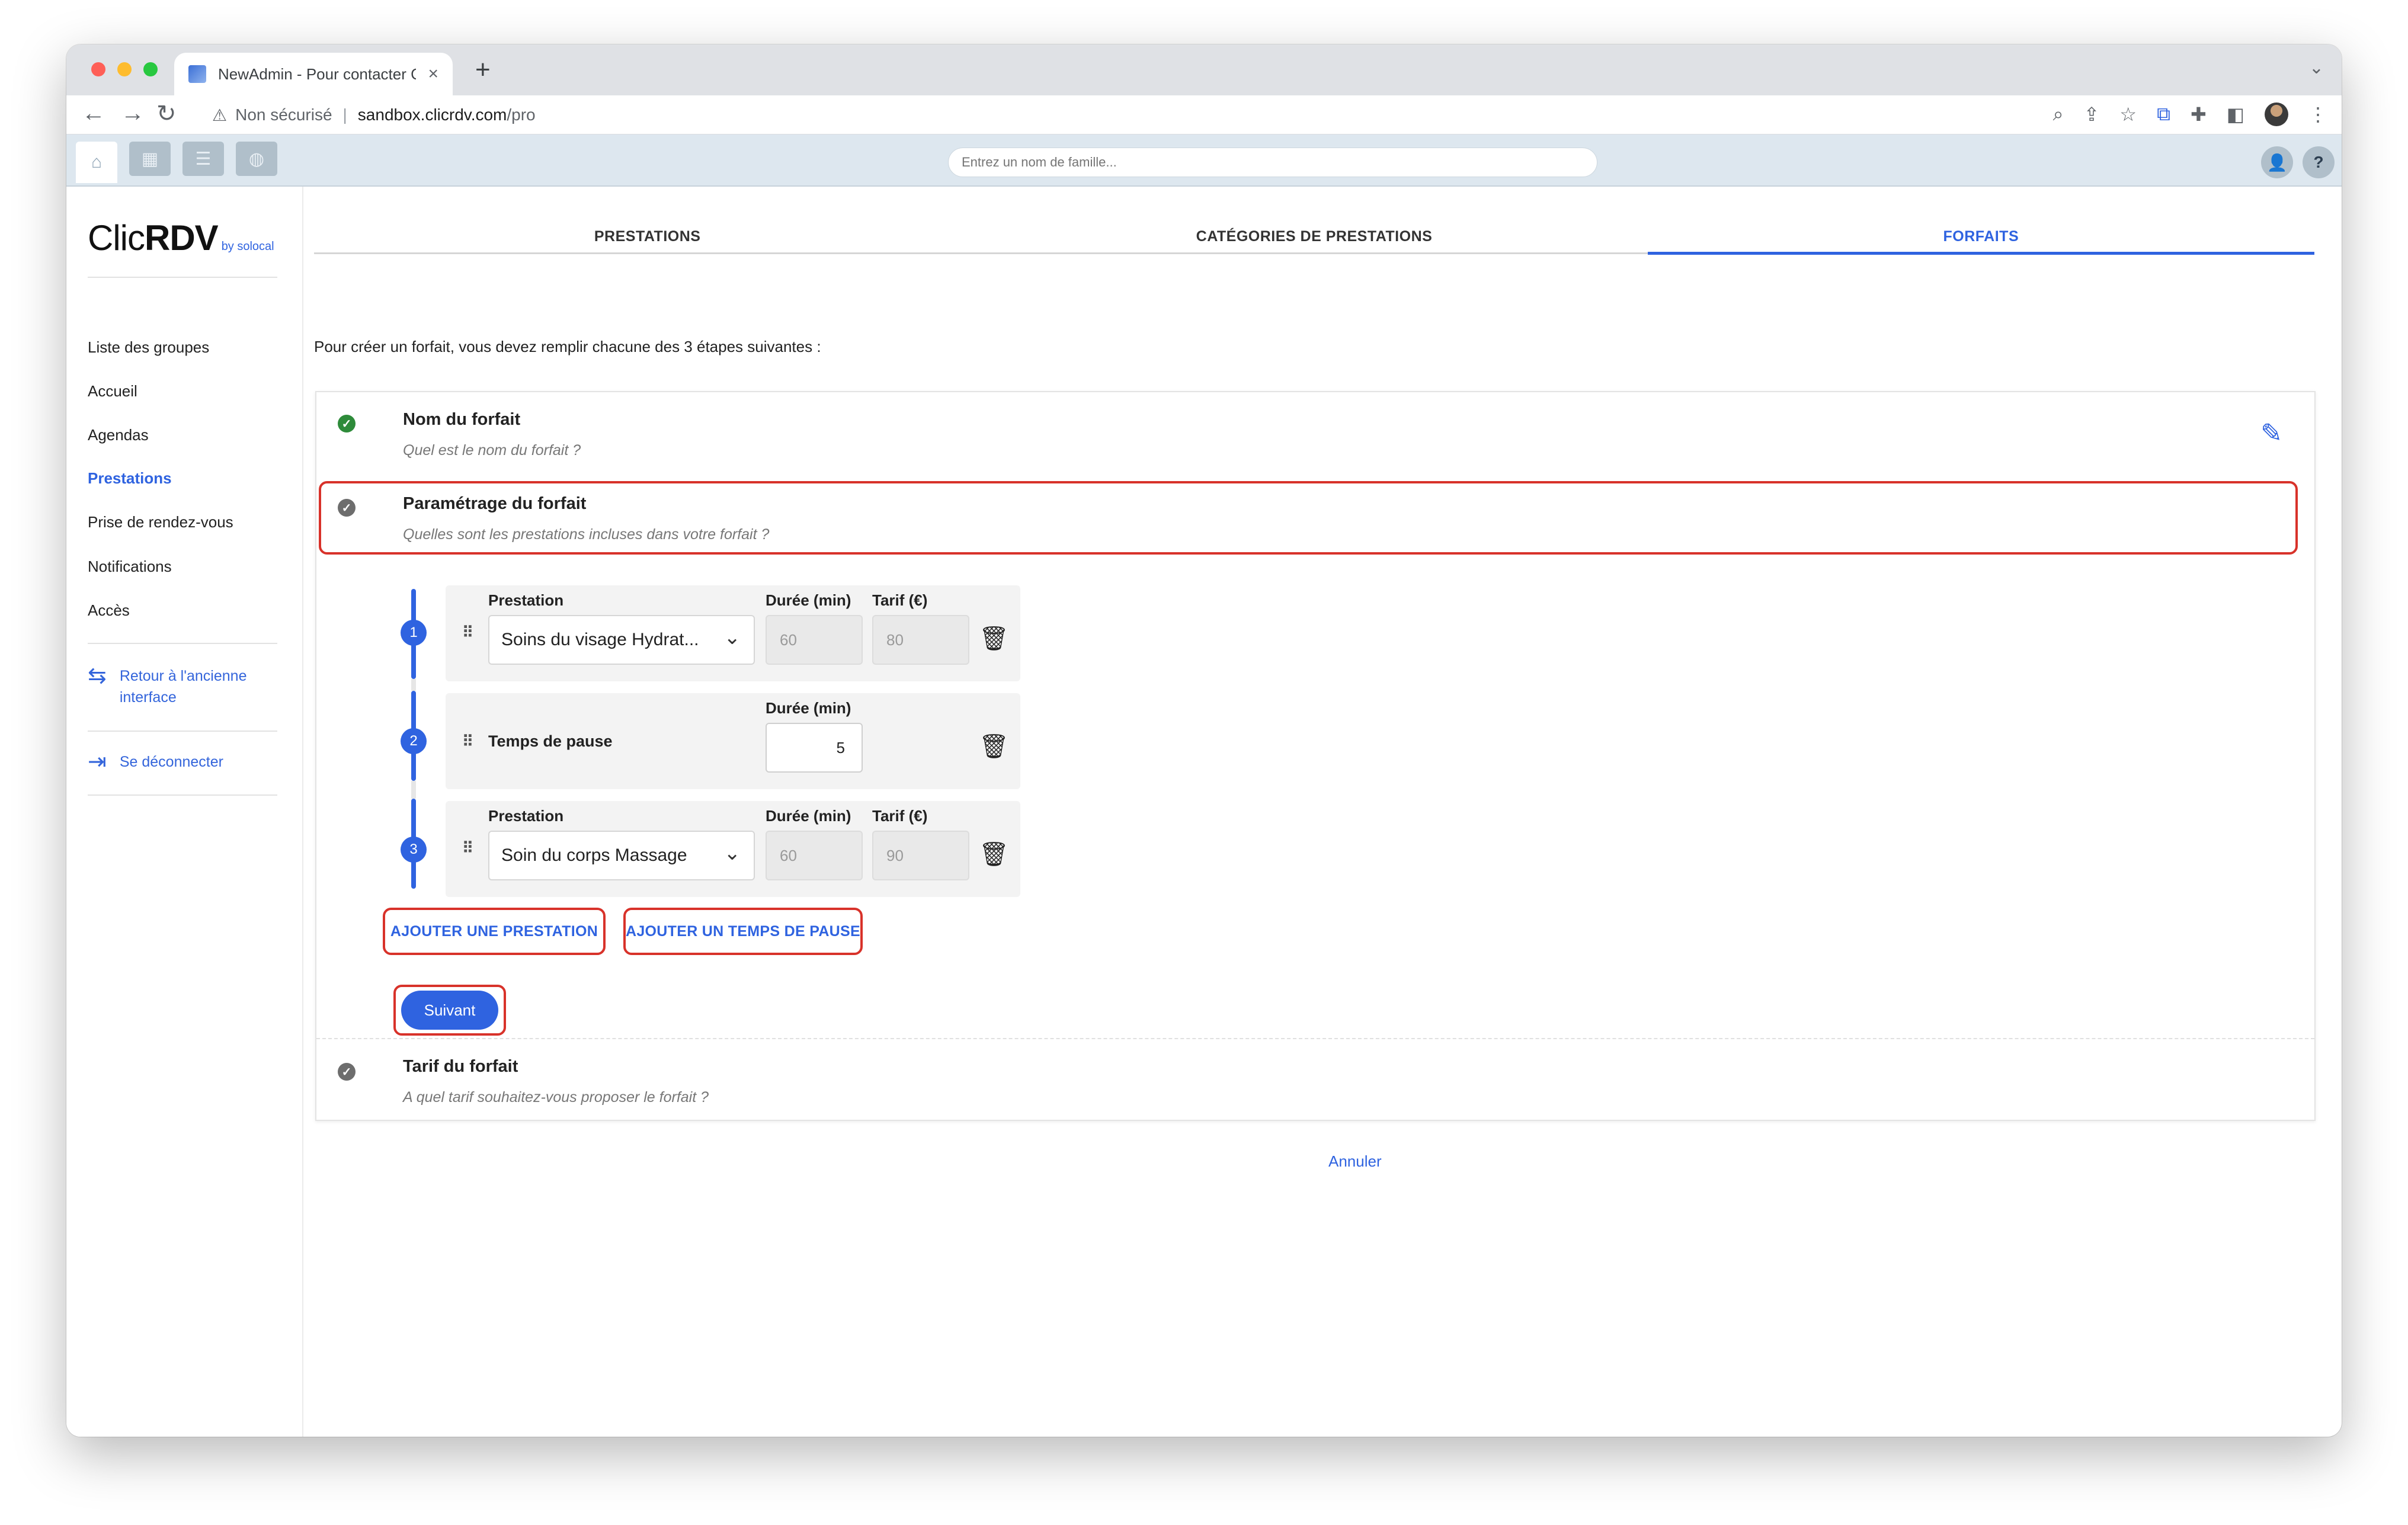 Image resolution: width=2408 pixels, height=1525 pixels. What do you see at coordinates (133, 113) in the screenshot?
I see `forward-icon: →` at bounding box center [133, 113].